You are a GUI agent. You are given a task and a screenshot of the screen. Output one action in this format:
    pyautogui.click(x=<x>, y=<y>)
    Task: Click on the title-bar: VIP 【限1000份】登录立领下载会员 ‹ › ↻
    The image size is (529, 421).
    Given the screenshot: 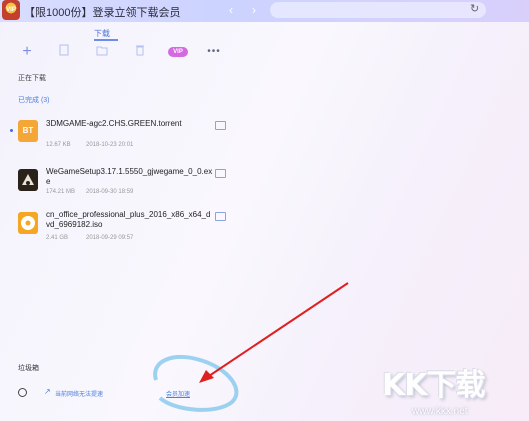 What is the action you would take?
    pyautogui.click(x=264, y=11)
    